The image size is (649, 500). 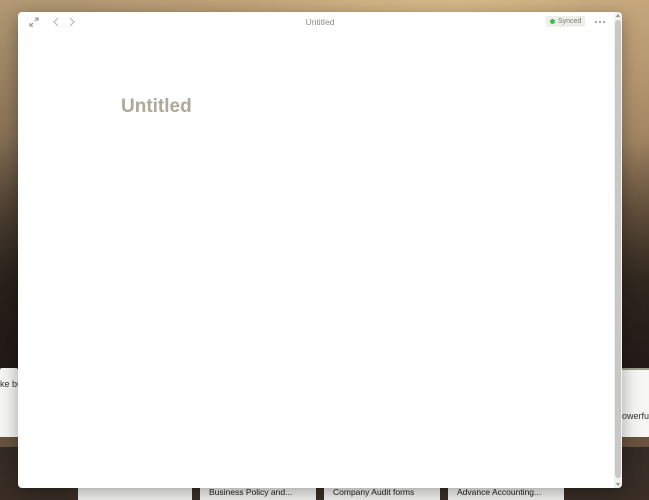 I want to click on sync-status-badge: Synced, so click(x=566, y=21).